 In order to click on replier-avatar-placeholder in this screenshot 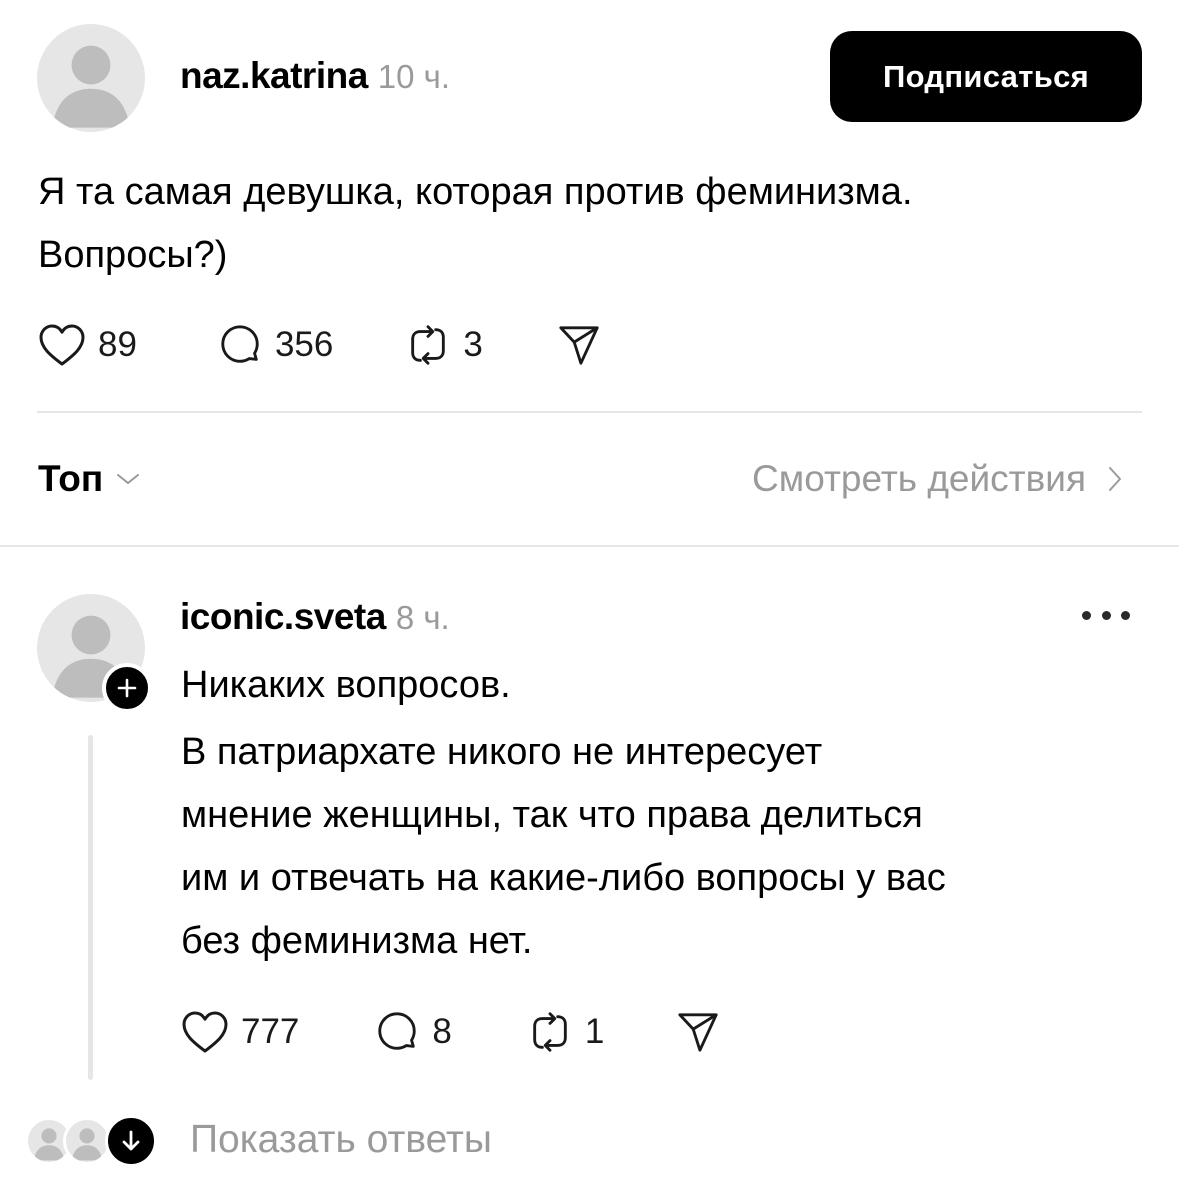, I will do `click(87, 1141)`.